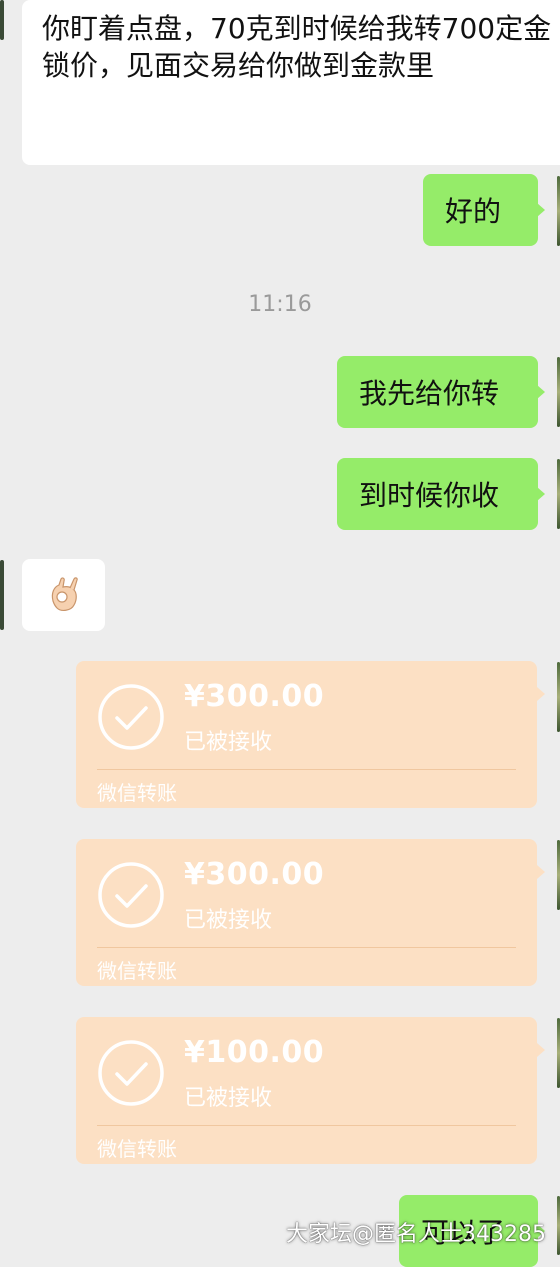 The width and height of the screenshot is (560, 1267). I want to click on outgoing-message: 好的, so click(484, 210).